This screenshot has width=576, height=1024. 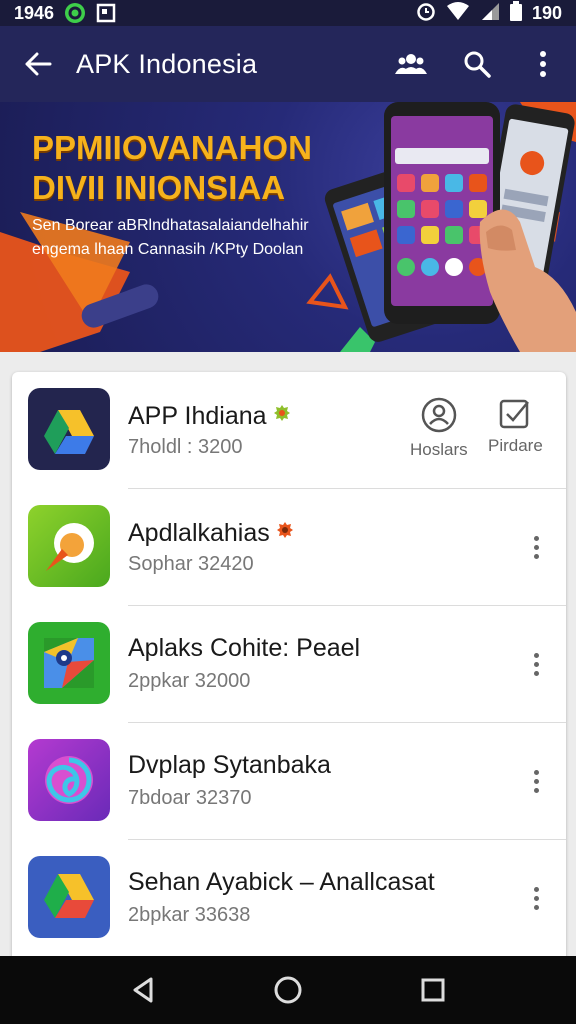 I want to click on search-icon, so click(x=477, y=64).